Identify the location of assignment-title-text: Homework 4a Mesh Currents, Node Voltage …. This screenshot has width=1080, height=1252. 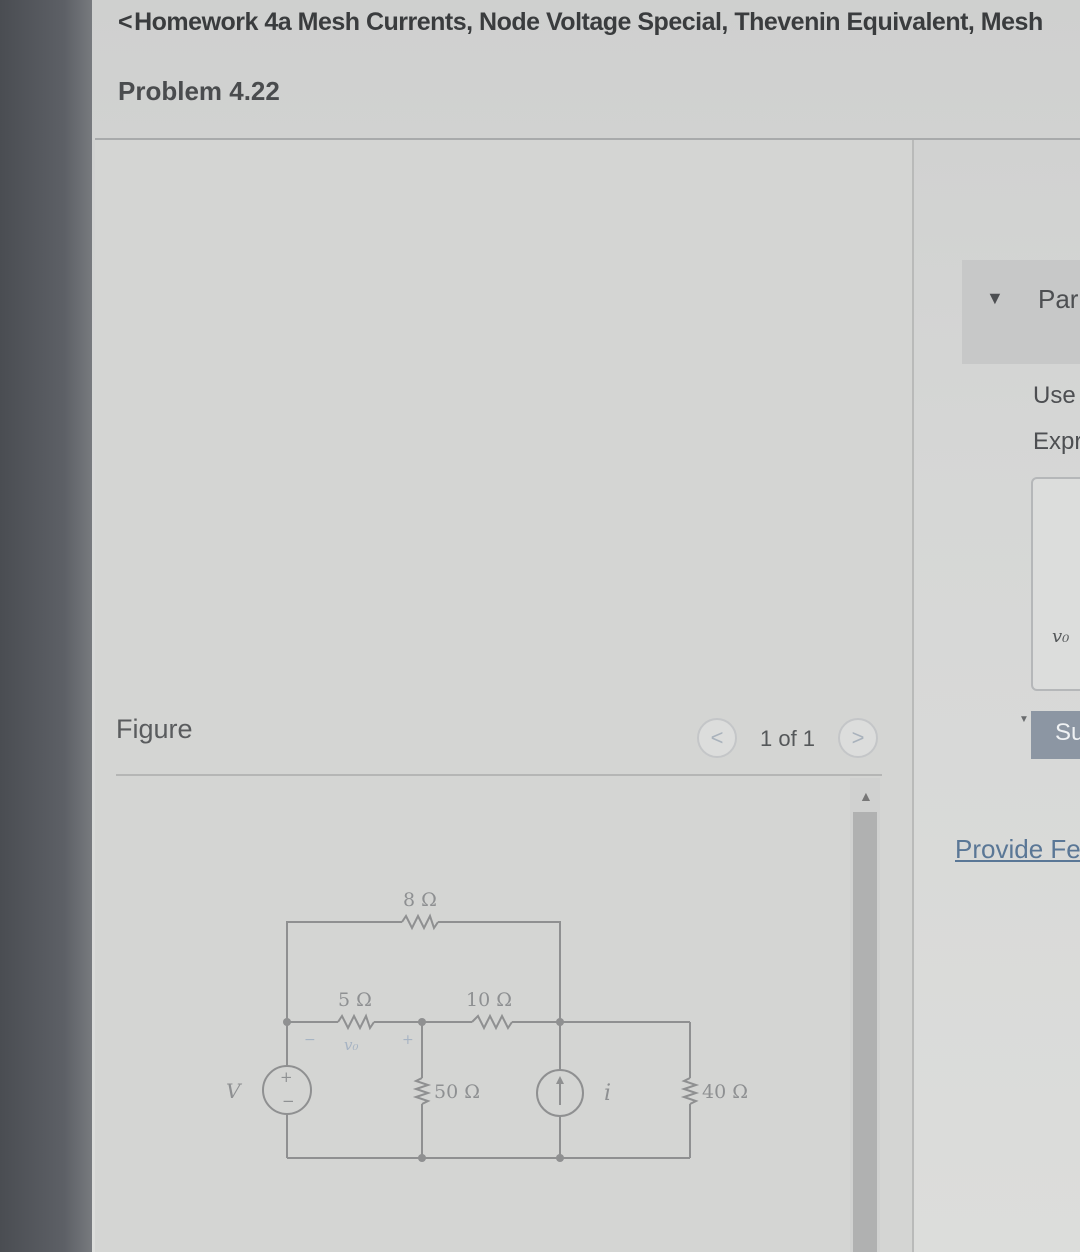
(588, 22).